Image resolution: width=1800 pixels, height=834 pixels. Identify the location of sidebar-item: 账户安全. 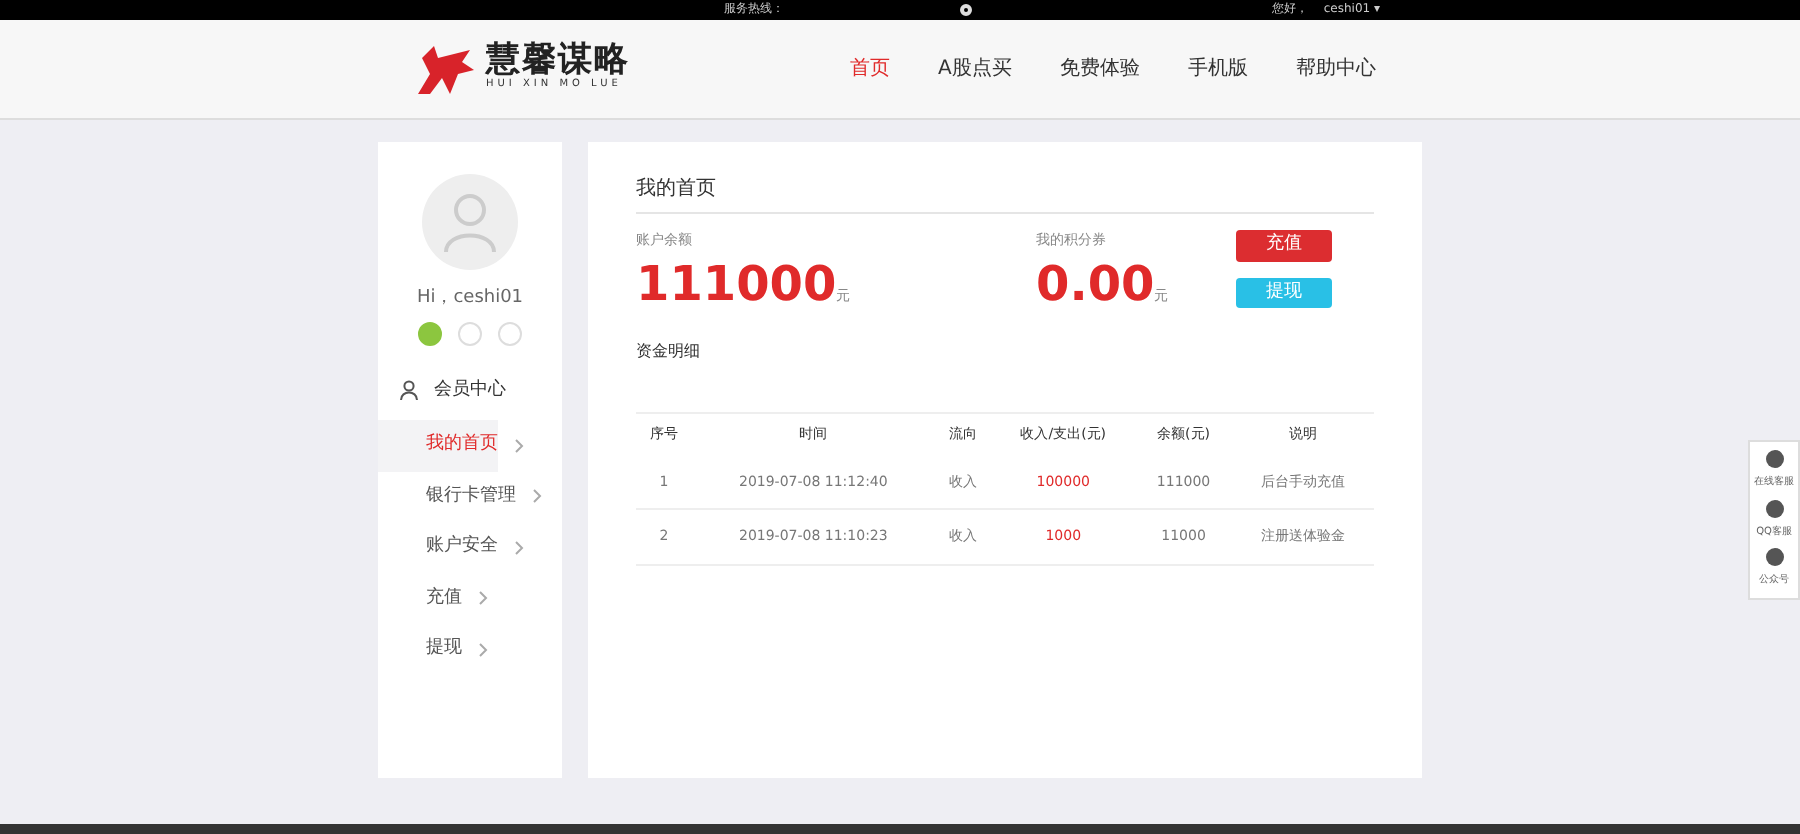
(438, 547).